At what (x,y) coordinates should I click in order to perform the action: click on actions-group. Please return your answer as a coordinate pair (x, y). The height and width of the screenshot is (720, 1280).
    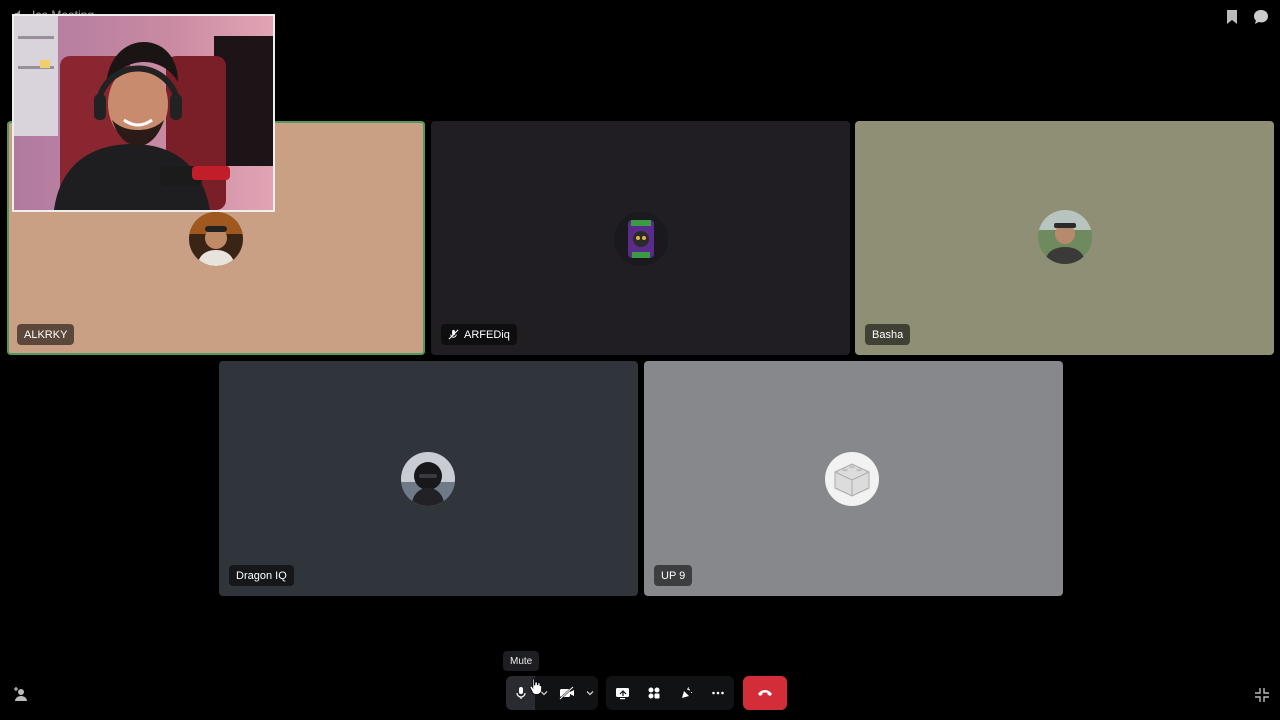
    Looking at the image, I should click on (670, 693).